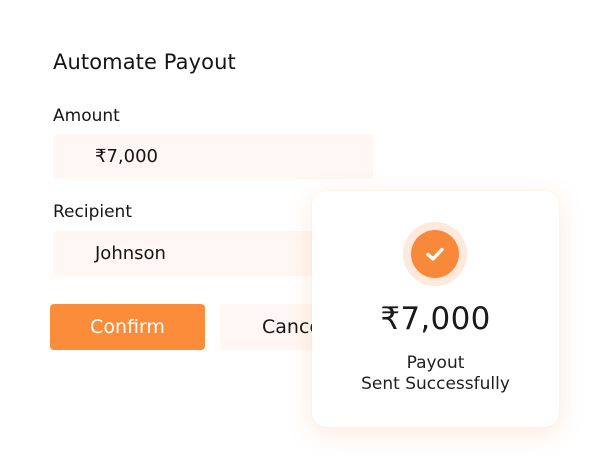 The height and width of the screenshot is (461, 601). I want to click on amount-value: ₹7,000, so click(126, 156).